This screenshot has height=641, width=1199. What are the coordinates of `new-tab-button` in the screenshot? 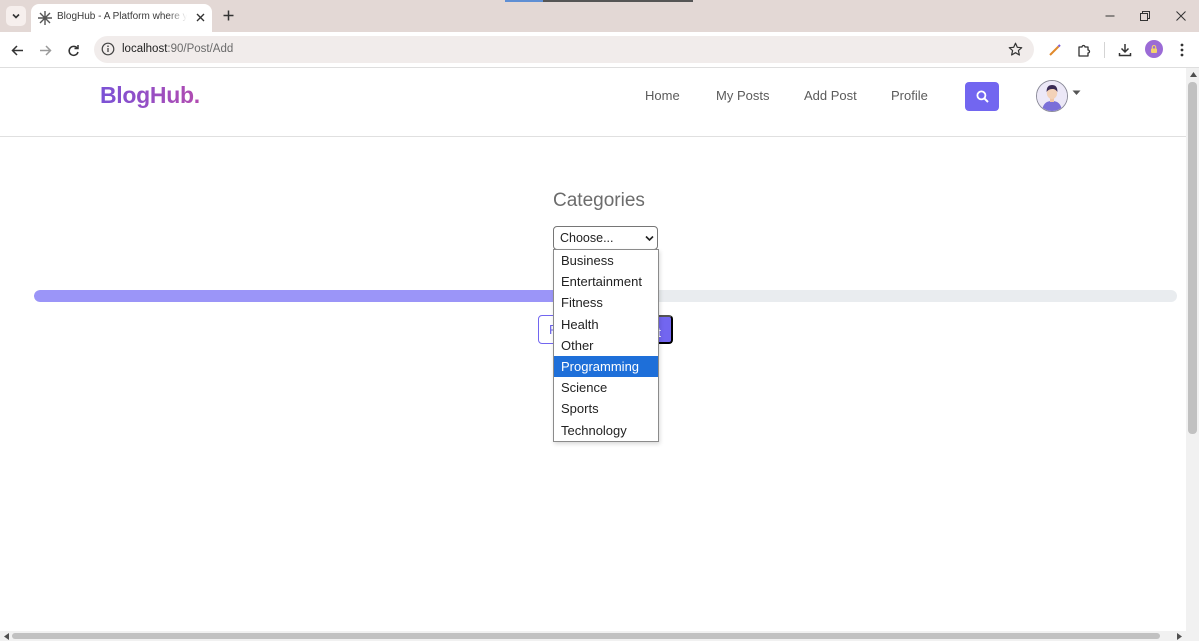 It's located at (228, 15).